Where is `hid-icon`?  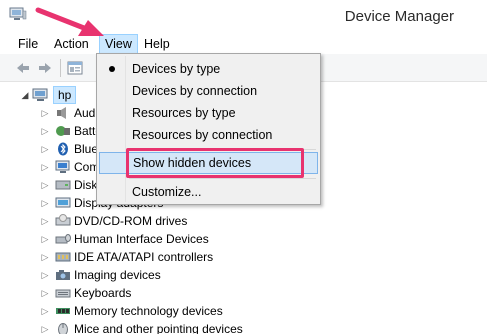
hid-icon is located at coordinates (63, 239).